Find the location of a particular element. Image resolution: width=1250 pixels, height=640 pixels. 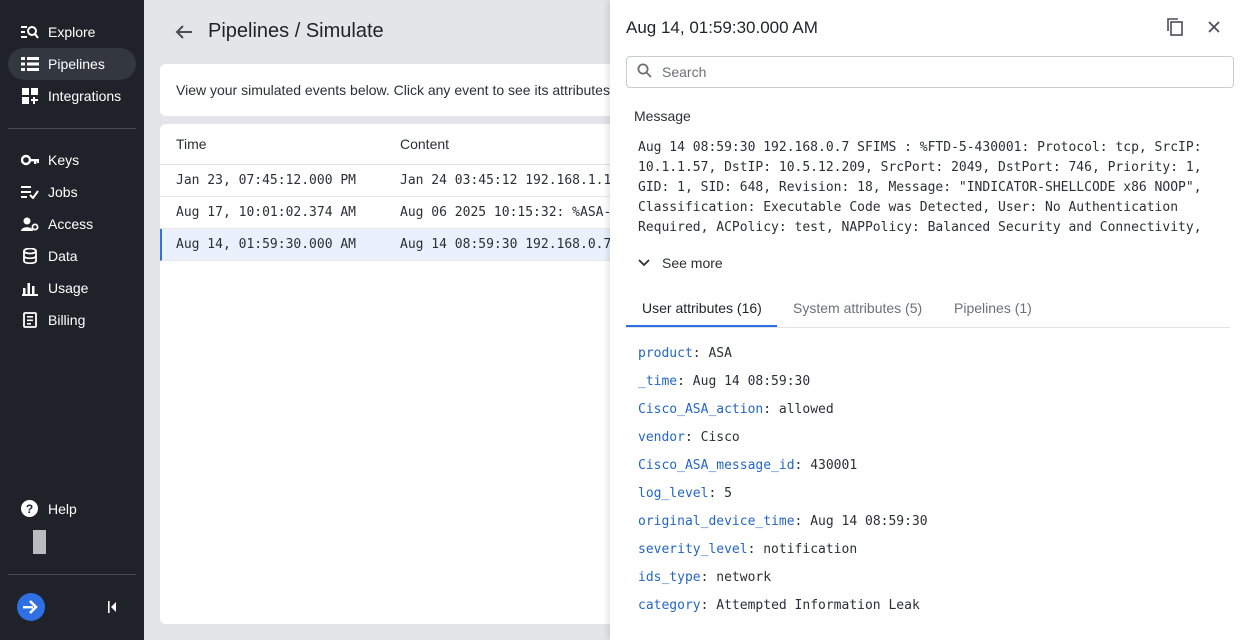

database-icon is located at coordinates (30, 256).